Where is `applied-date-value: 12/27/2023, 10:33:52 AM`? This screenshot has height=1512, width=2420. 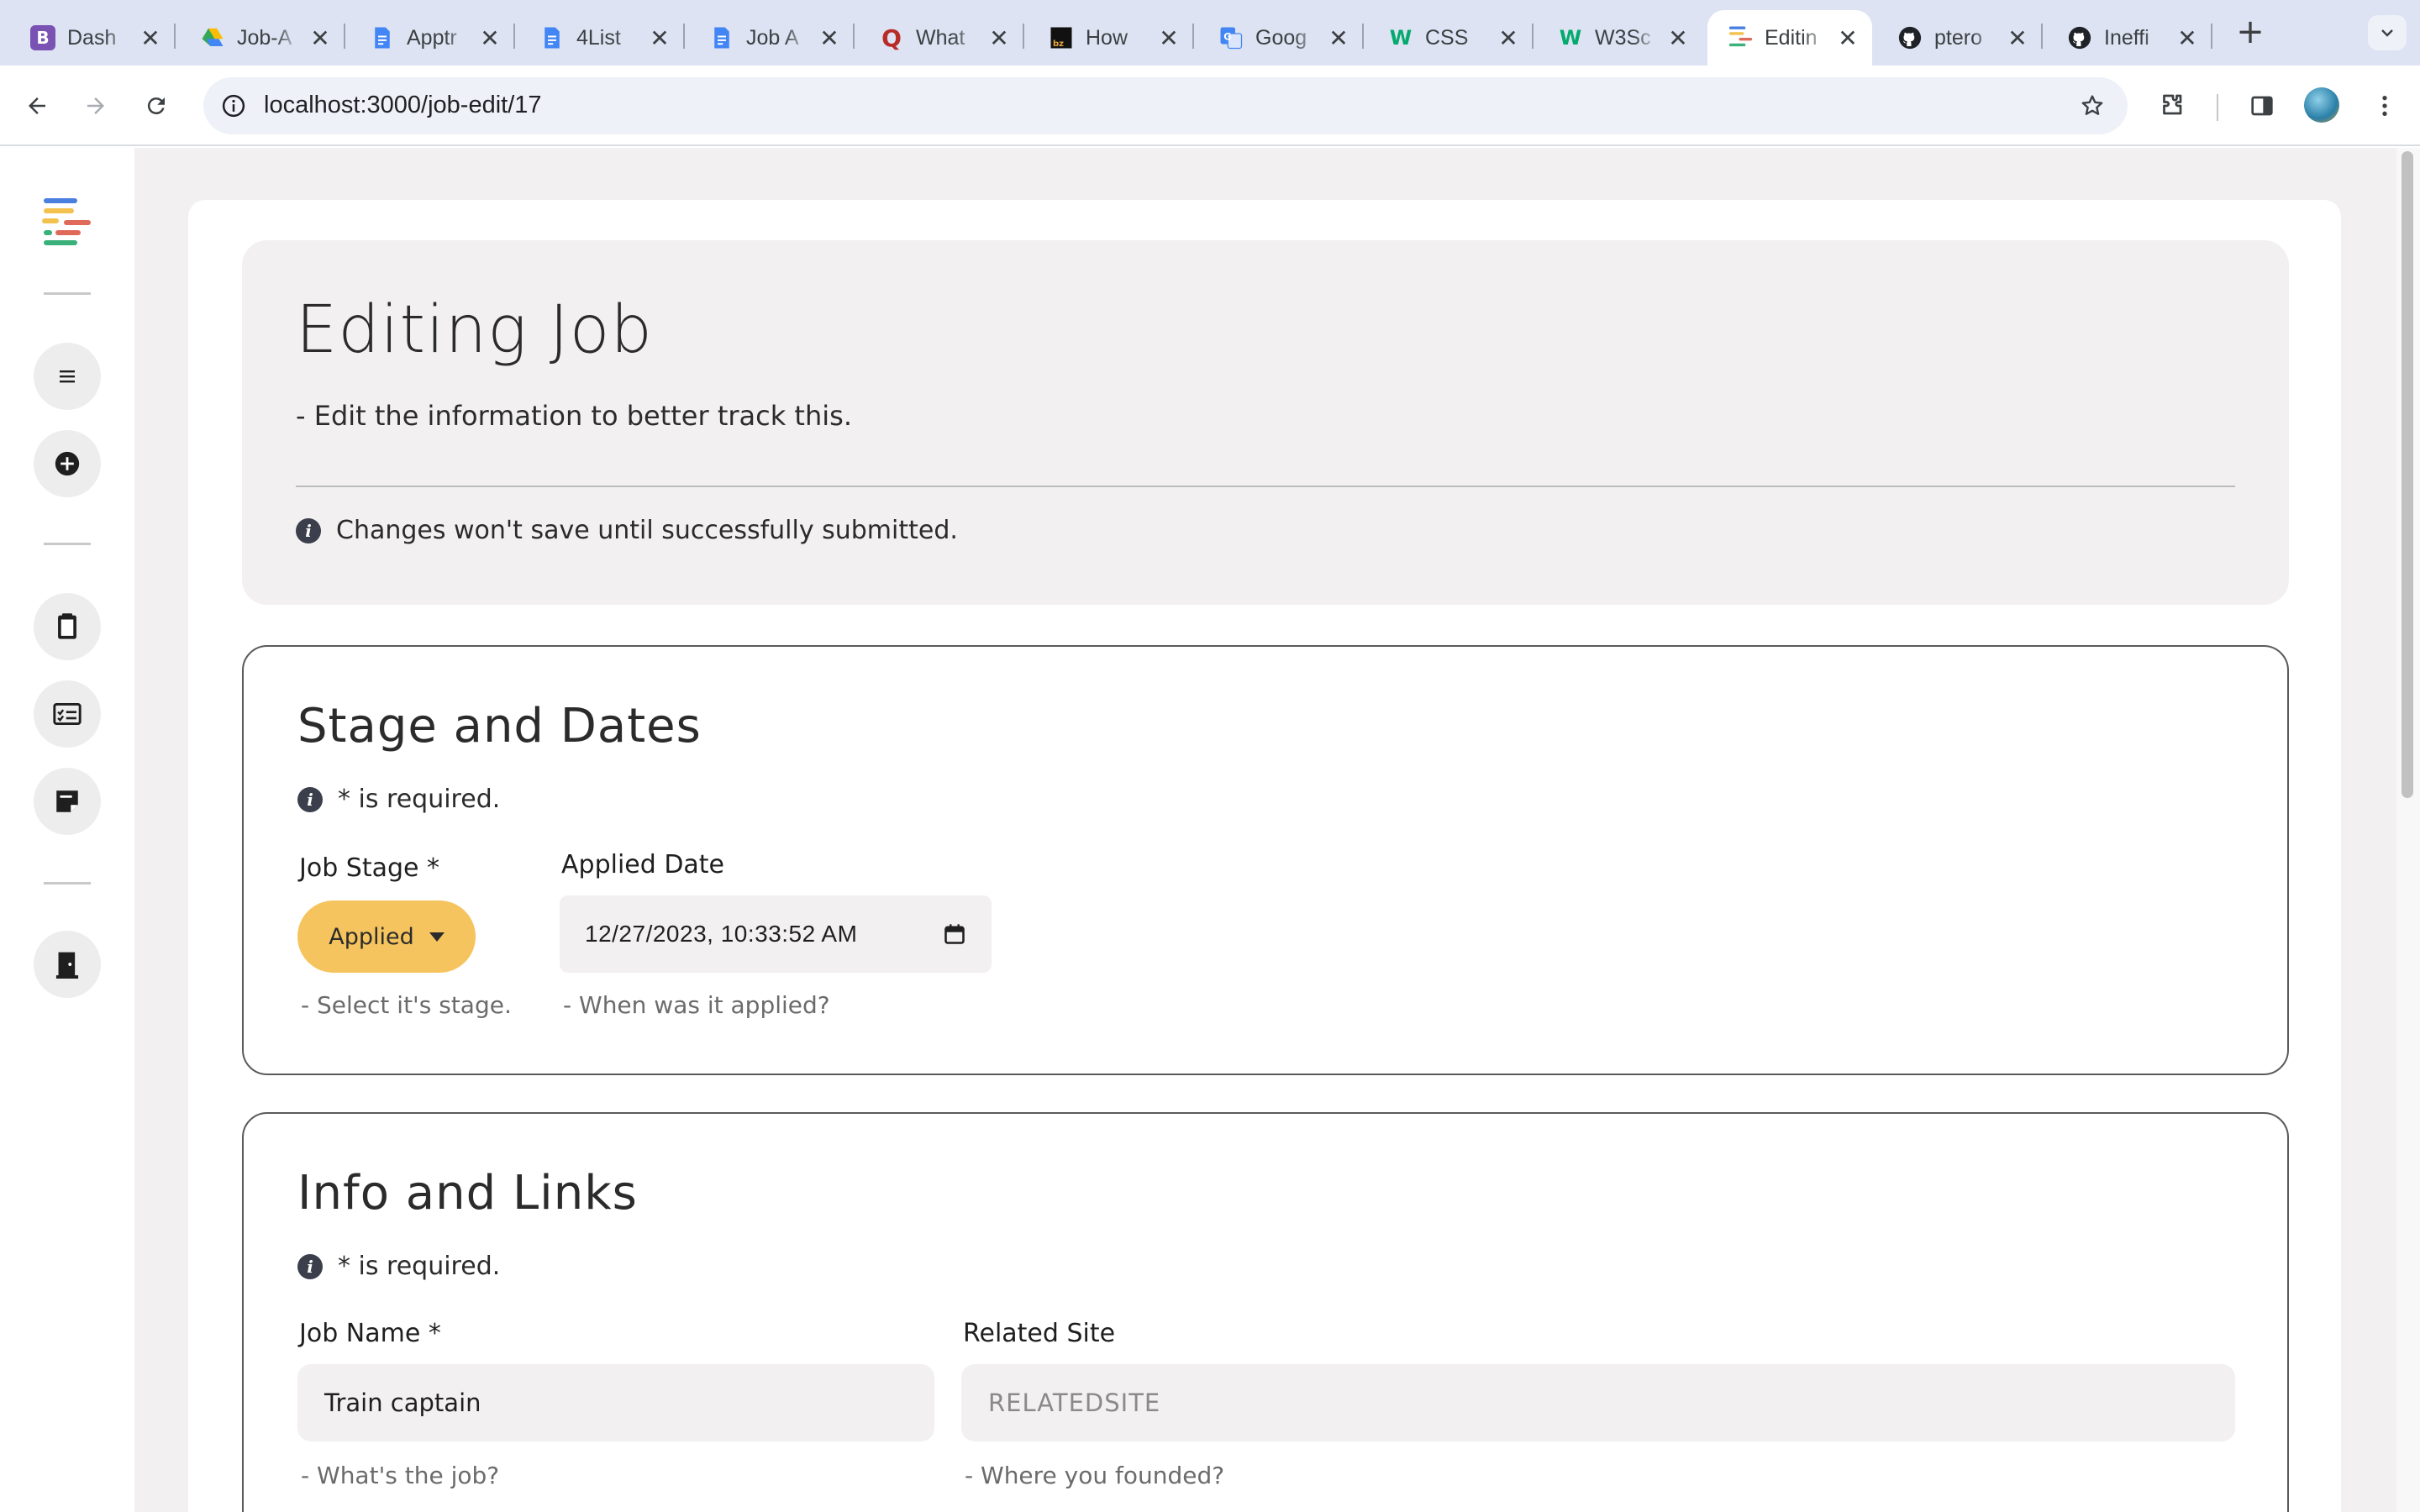 applied-date-value: 12/27/2023, 10:33:52 AM is located at coordinates (721, 934).